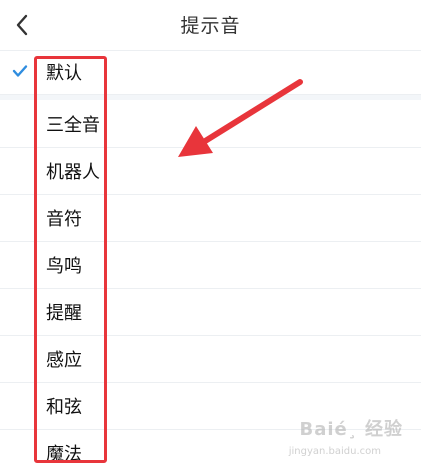 The height and width of the screenshot is (467, 421). What do you see at coordinates (210, 218) in the screenshot?
I see `tone-item-note: 音符` at bounding box center [210, 218].